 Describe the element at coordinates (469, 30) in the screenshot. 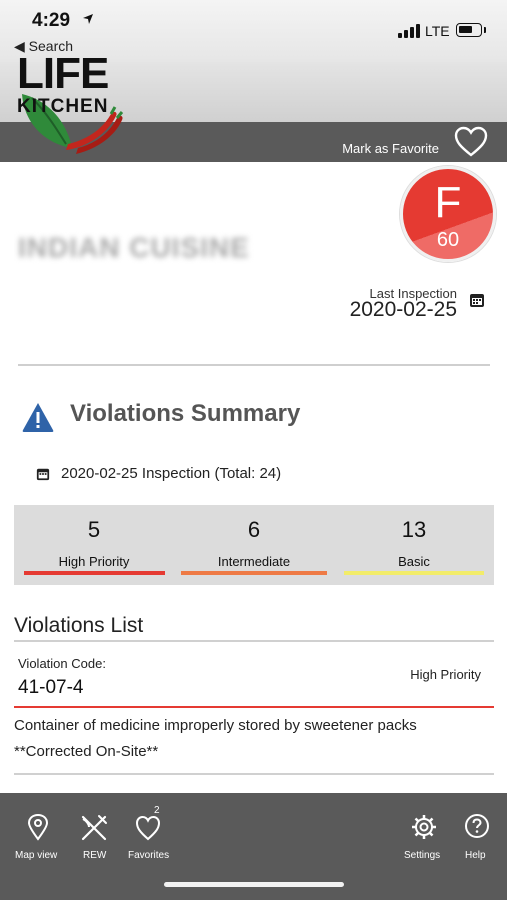

I see `battery-icon` at that location.